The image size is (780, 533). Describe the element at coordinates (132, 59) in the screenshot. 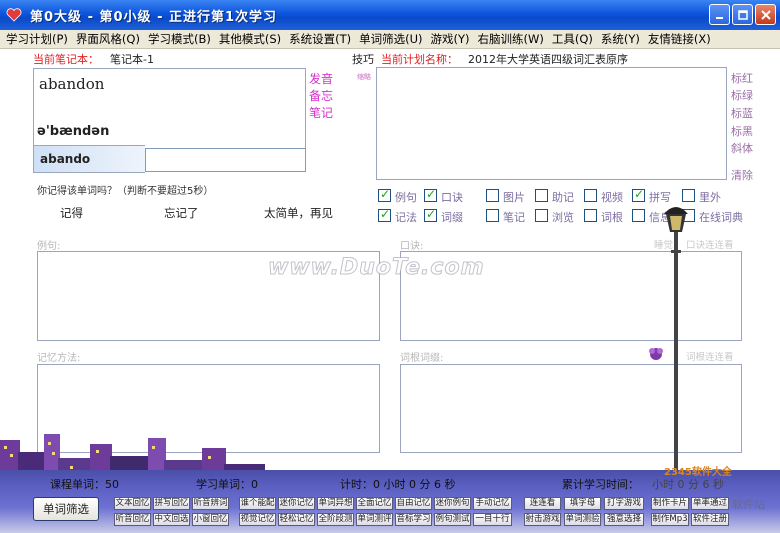

I see `notebook-name: 笔记本-1` at that location.